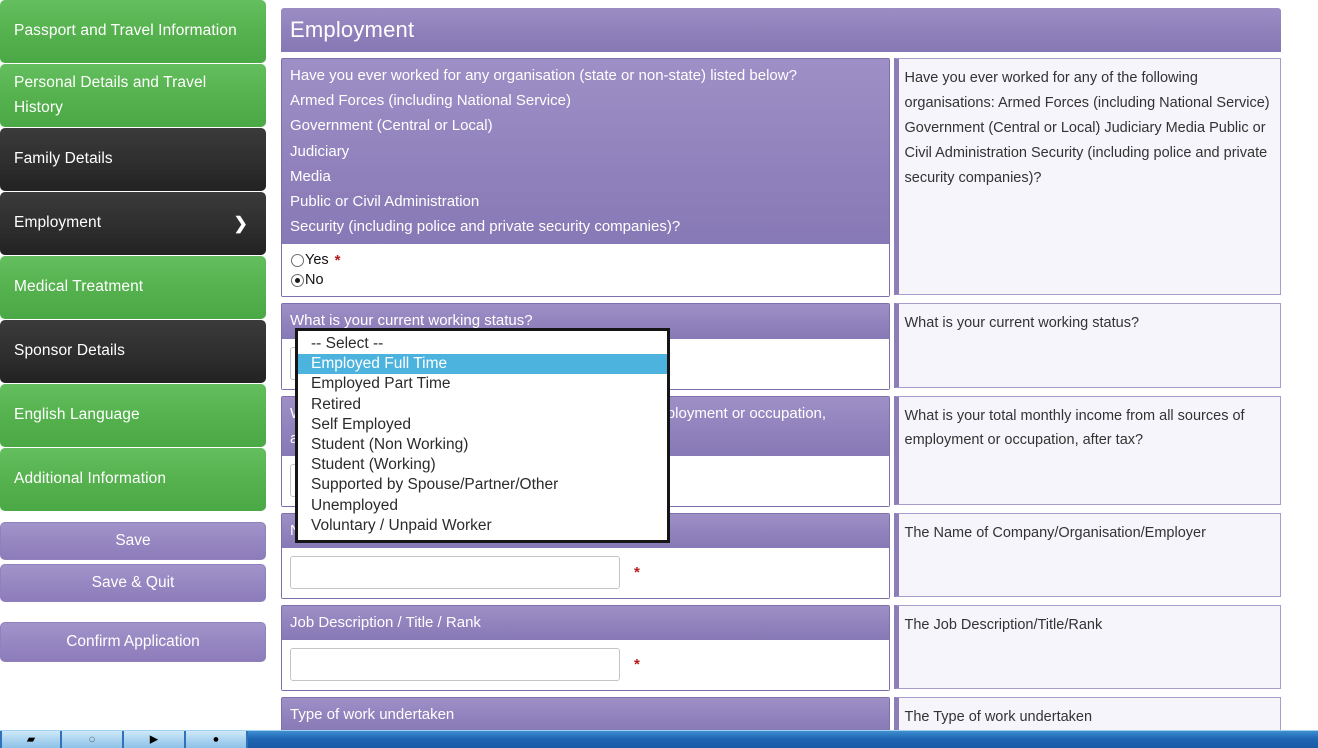 The height and width of the screenshot is (748, 1318). I want to click on dropdown-option-self-employed: Self Employed, so click(482, 425).